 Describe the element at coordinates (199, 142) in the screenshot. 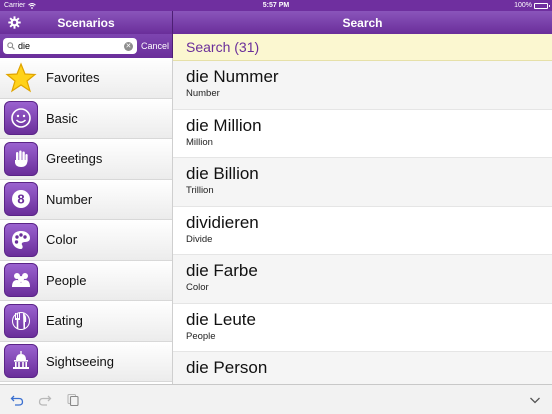

I see `result-meaning: Million` at that location.